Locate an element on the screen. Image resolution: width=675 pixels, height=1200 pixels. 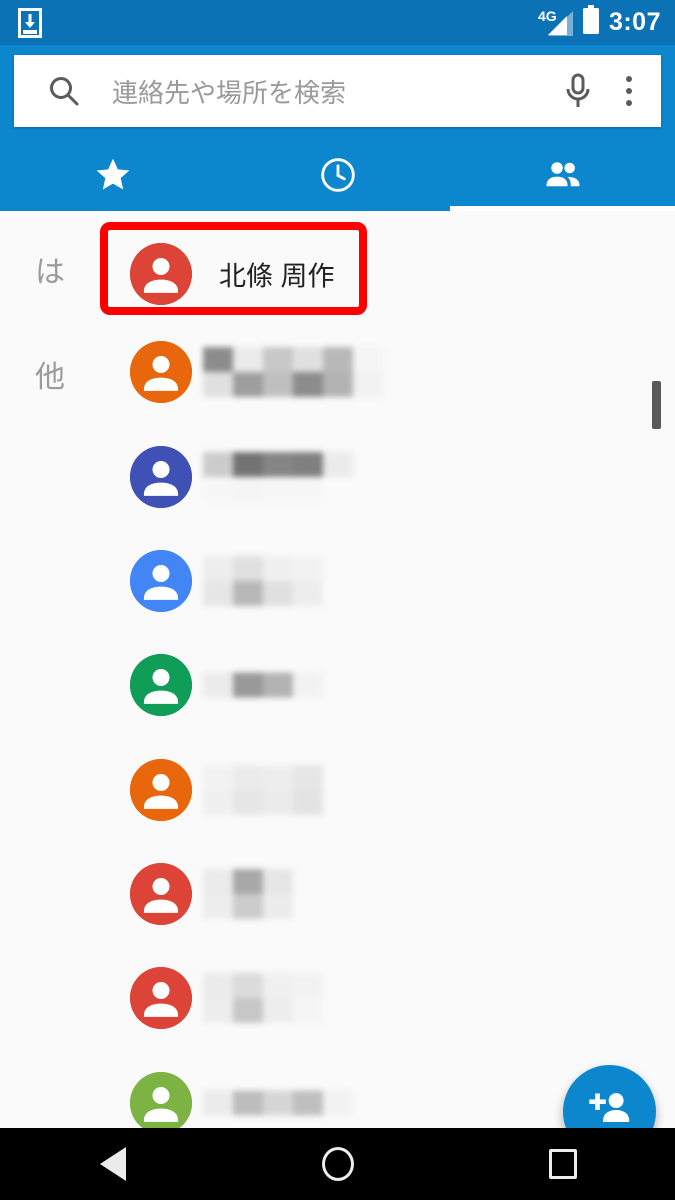
signal-bars-icon: 4G is located at coordinates (555, 22).